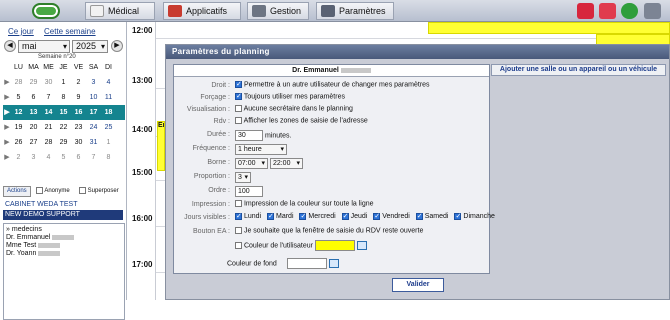 The height and width of the screenshot is (320, 670). What do you see at coordinates (418, 285) in the screenshot?
I see `validate-button: Valider` at bounding box center [418, 285].